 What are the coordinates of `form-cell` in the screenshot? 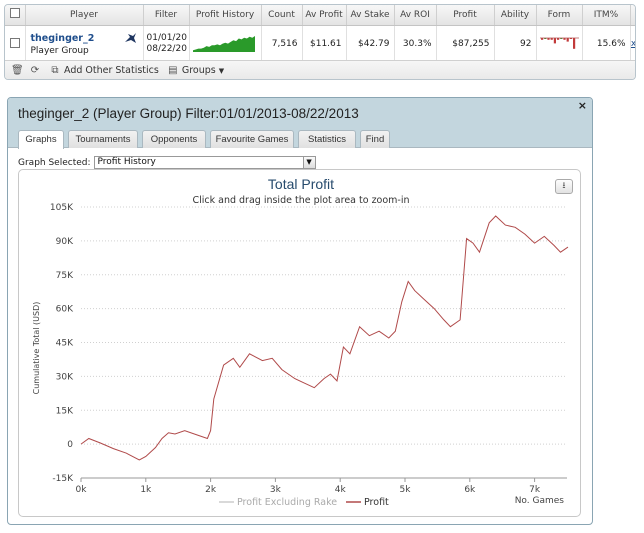 It's located at (559, 44).